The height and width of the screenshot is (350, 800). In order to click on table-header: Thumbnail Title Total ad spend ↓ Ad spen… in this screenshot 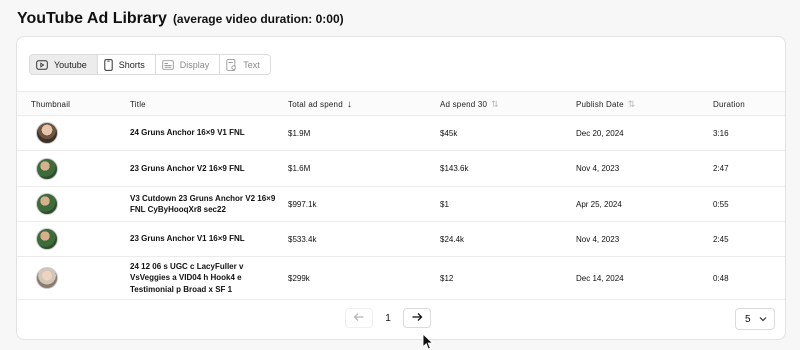, I will do `click(401, 104)`.